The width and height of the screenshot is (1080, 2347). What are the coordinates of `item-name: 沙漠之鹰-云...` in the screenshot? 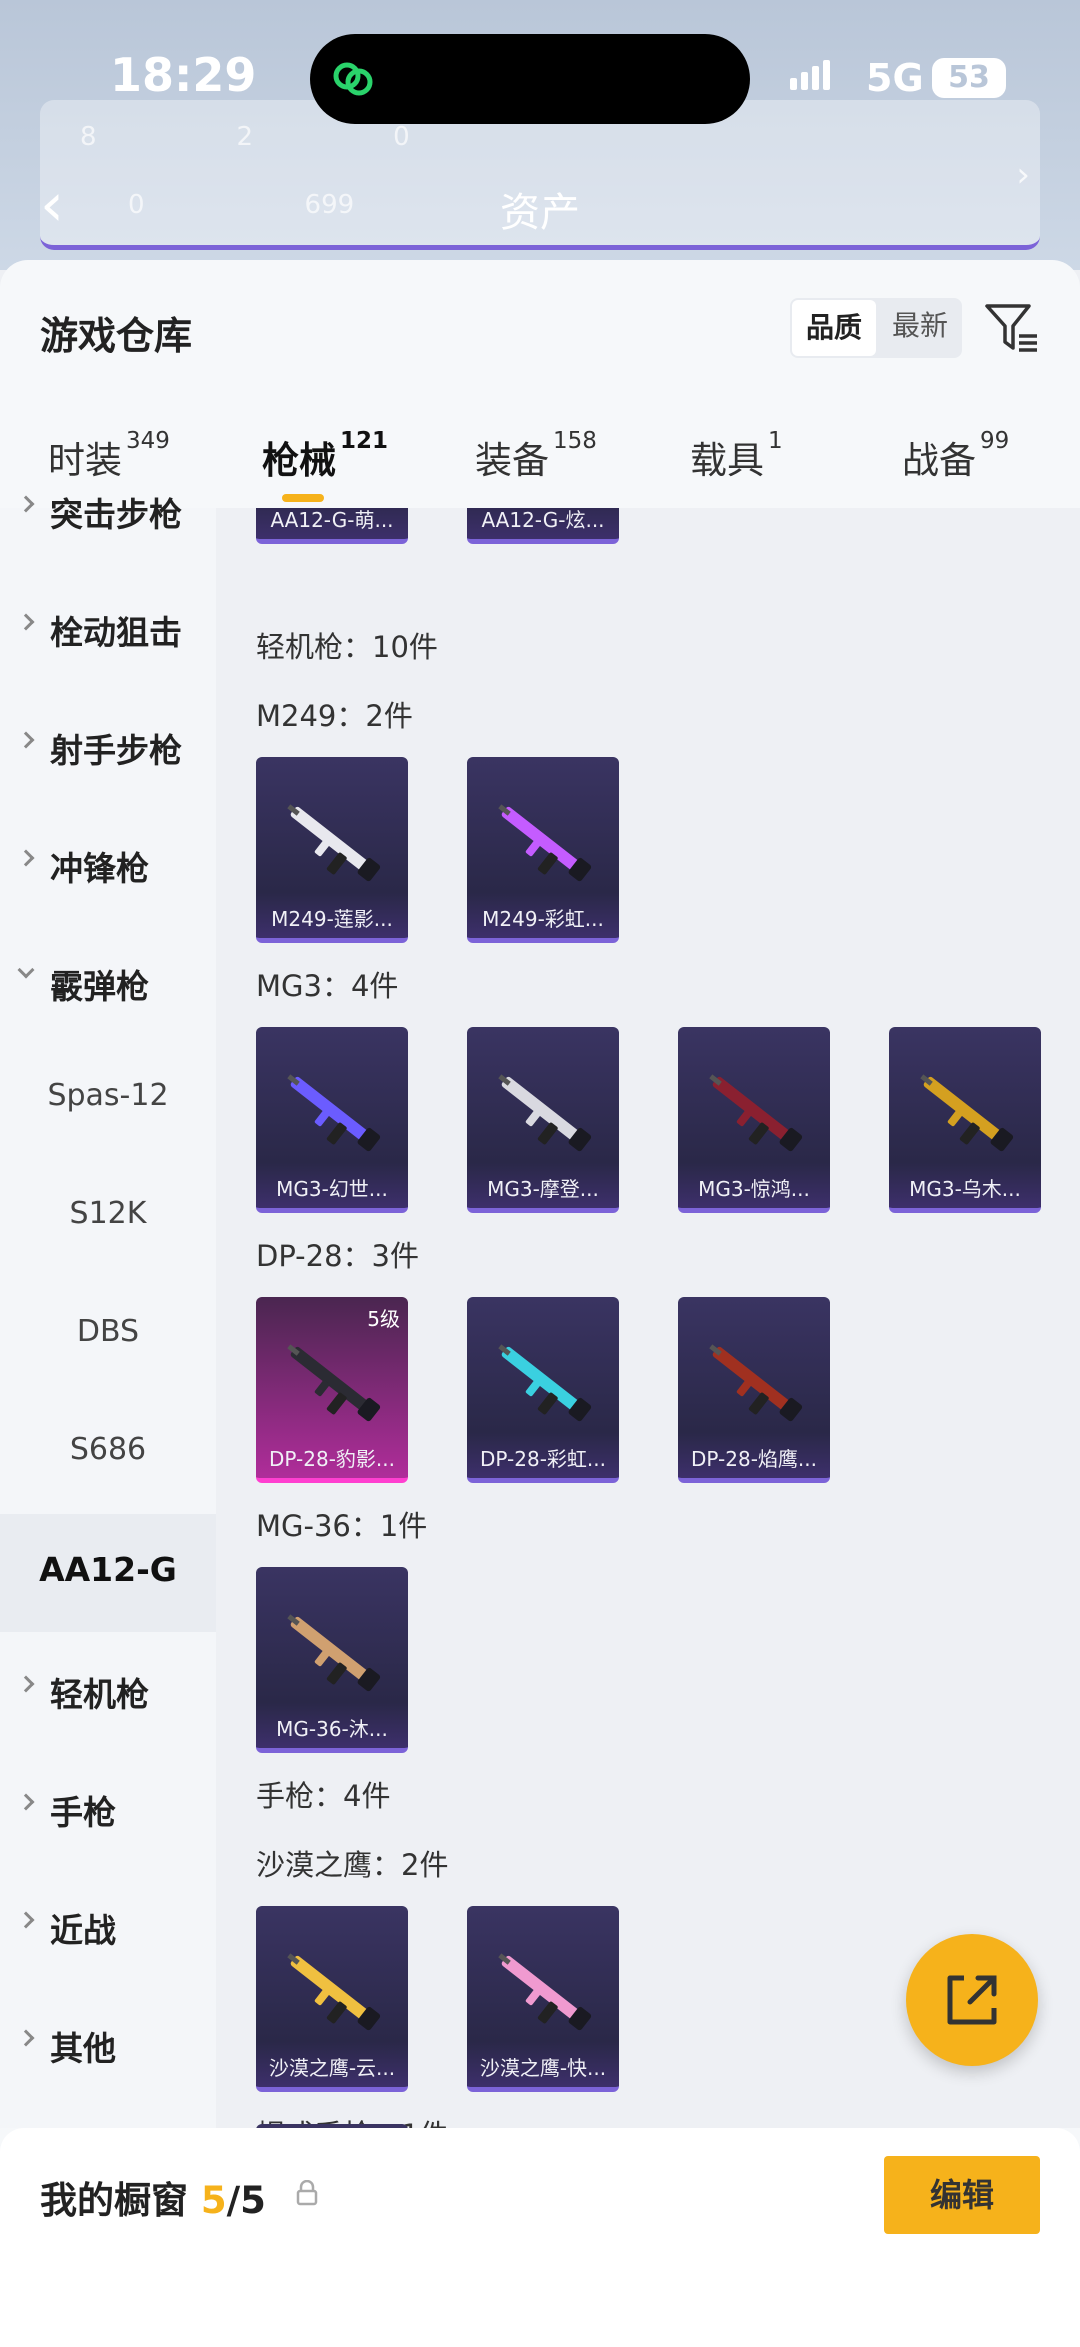 It's located at (332, 2068).